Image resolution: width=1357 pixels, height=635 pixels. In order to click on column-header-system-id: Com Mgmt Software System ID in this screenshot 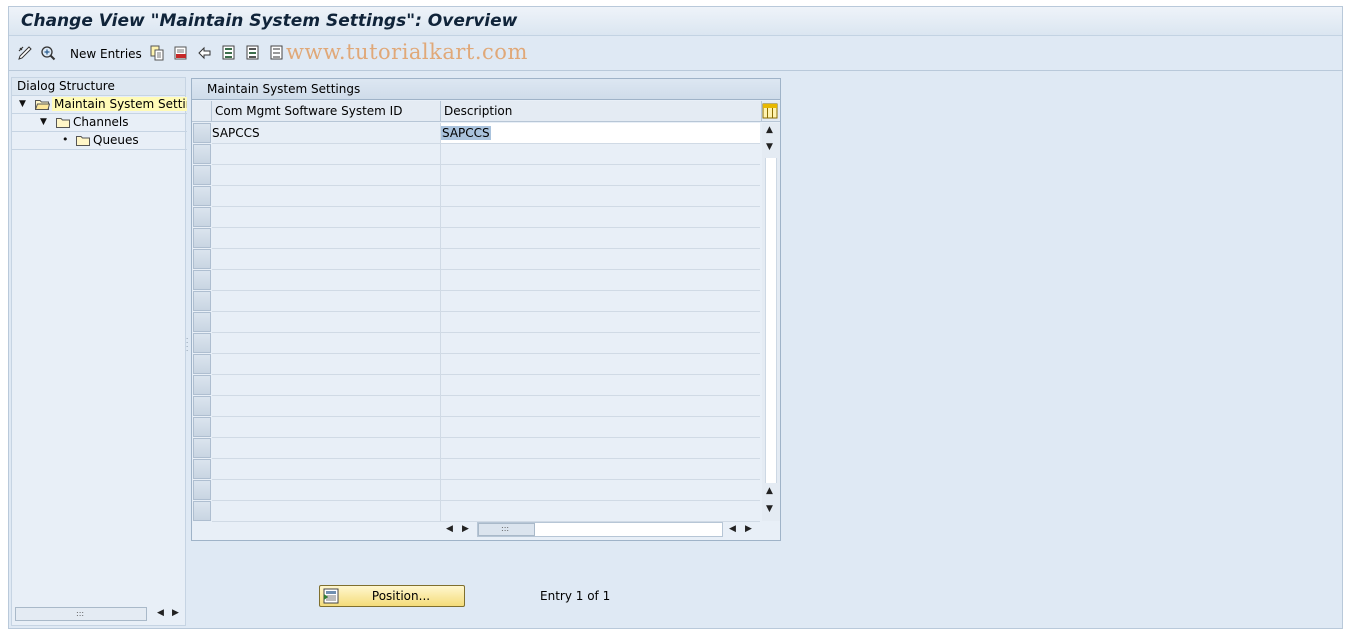, I will do `click(326, 111)`.